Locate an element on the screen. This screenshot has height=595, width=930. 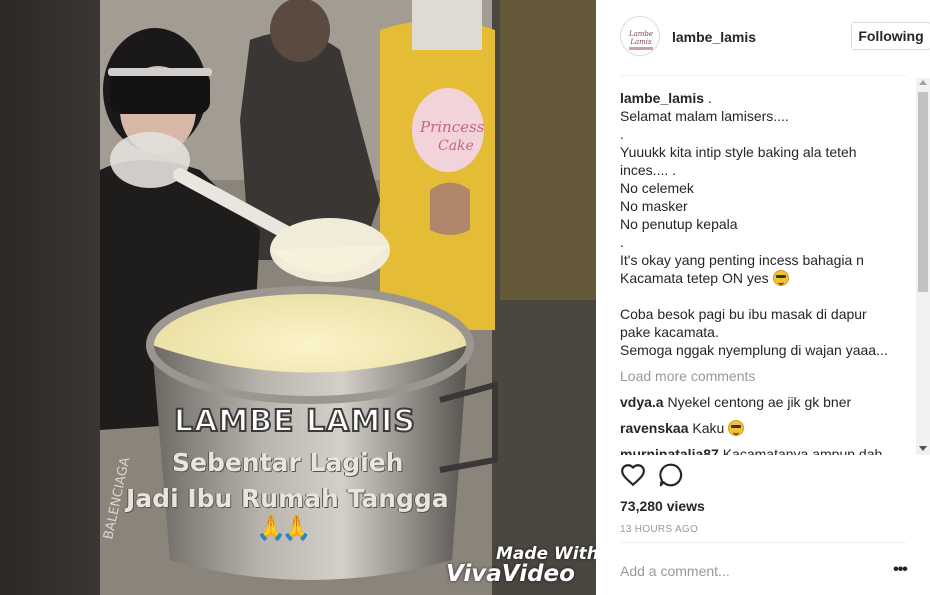
caption-line: No celemek is located at coordinates (657, 188).